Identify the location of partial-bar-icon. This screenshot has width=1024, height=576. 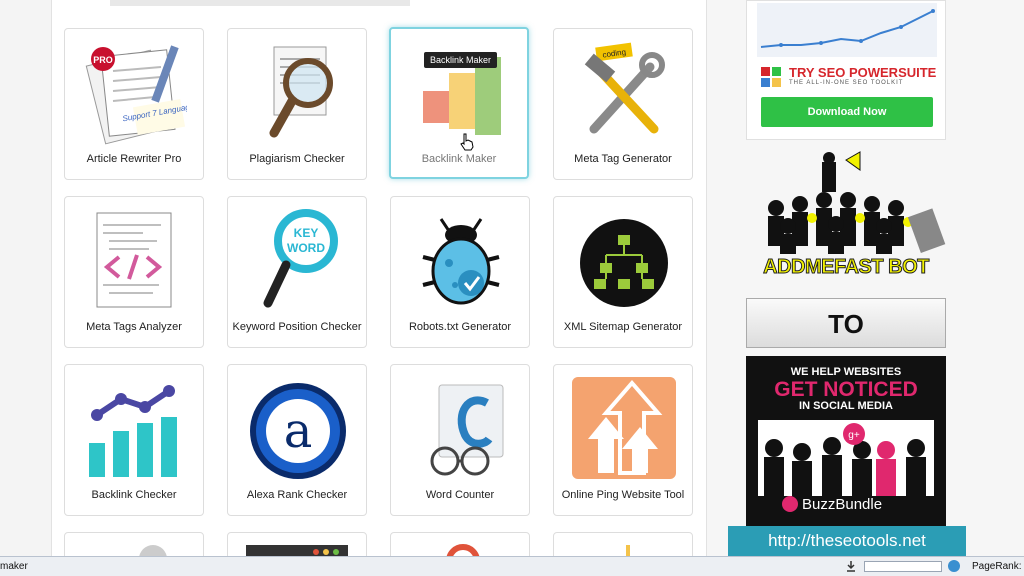
(628, 551).